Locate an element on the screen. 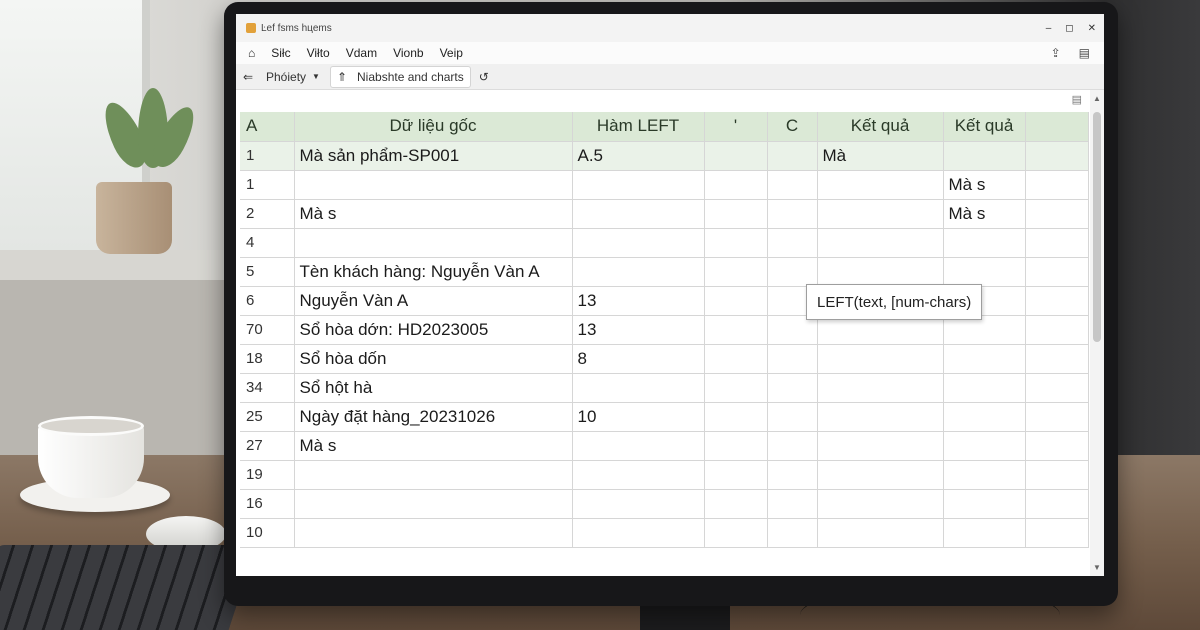  grid-cell: Sổ hòa dốn is located at coordinates (433, 359).